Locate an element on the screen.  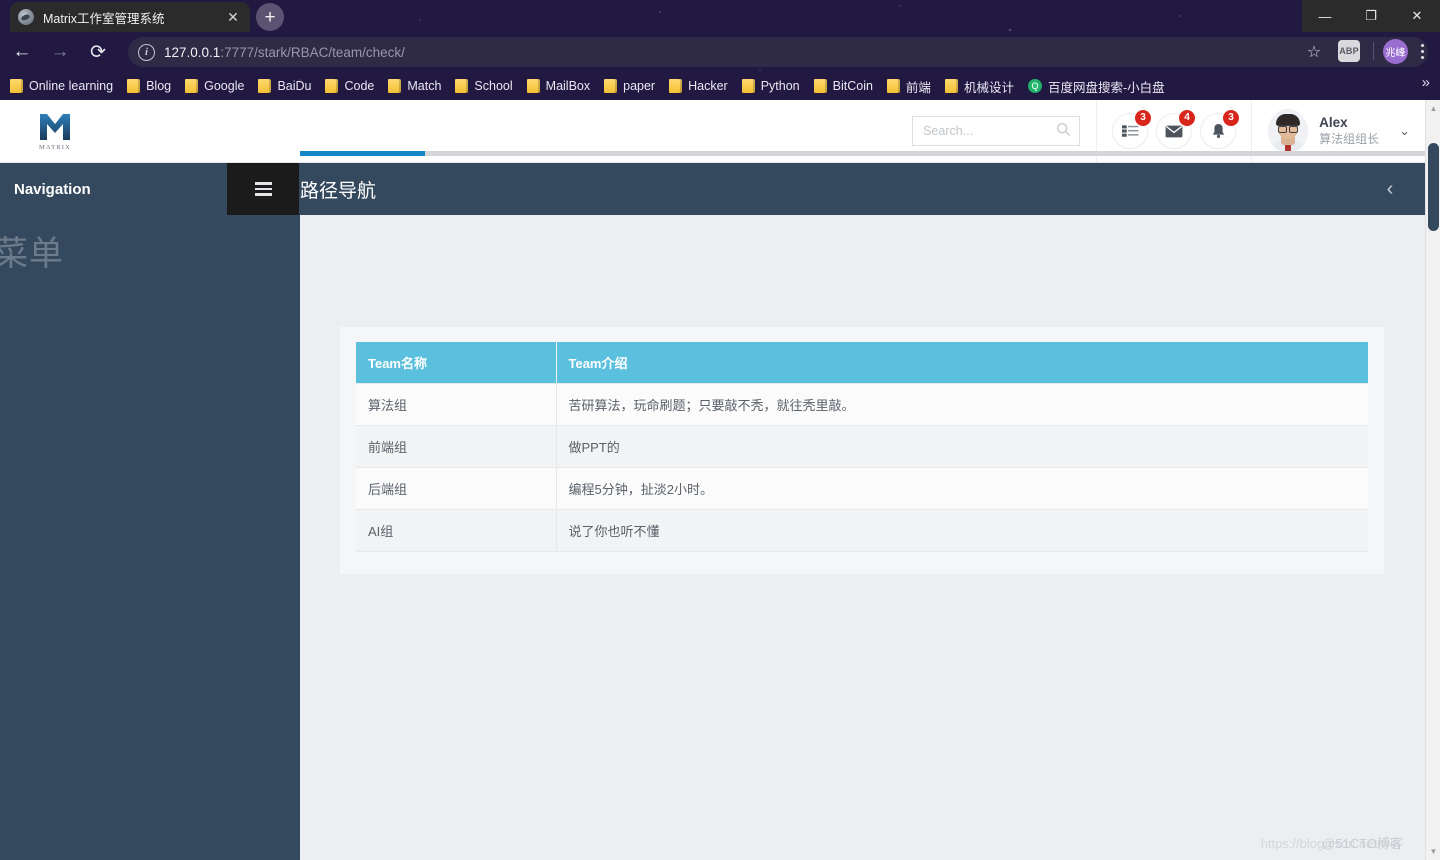
bookmark-label: School is located at coordinates (493, 86).